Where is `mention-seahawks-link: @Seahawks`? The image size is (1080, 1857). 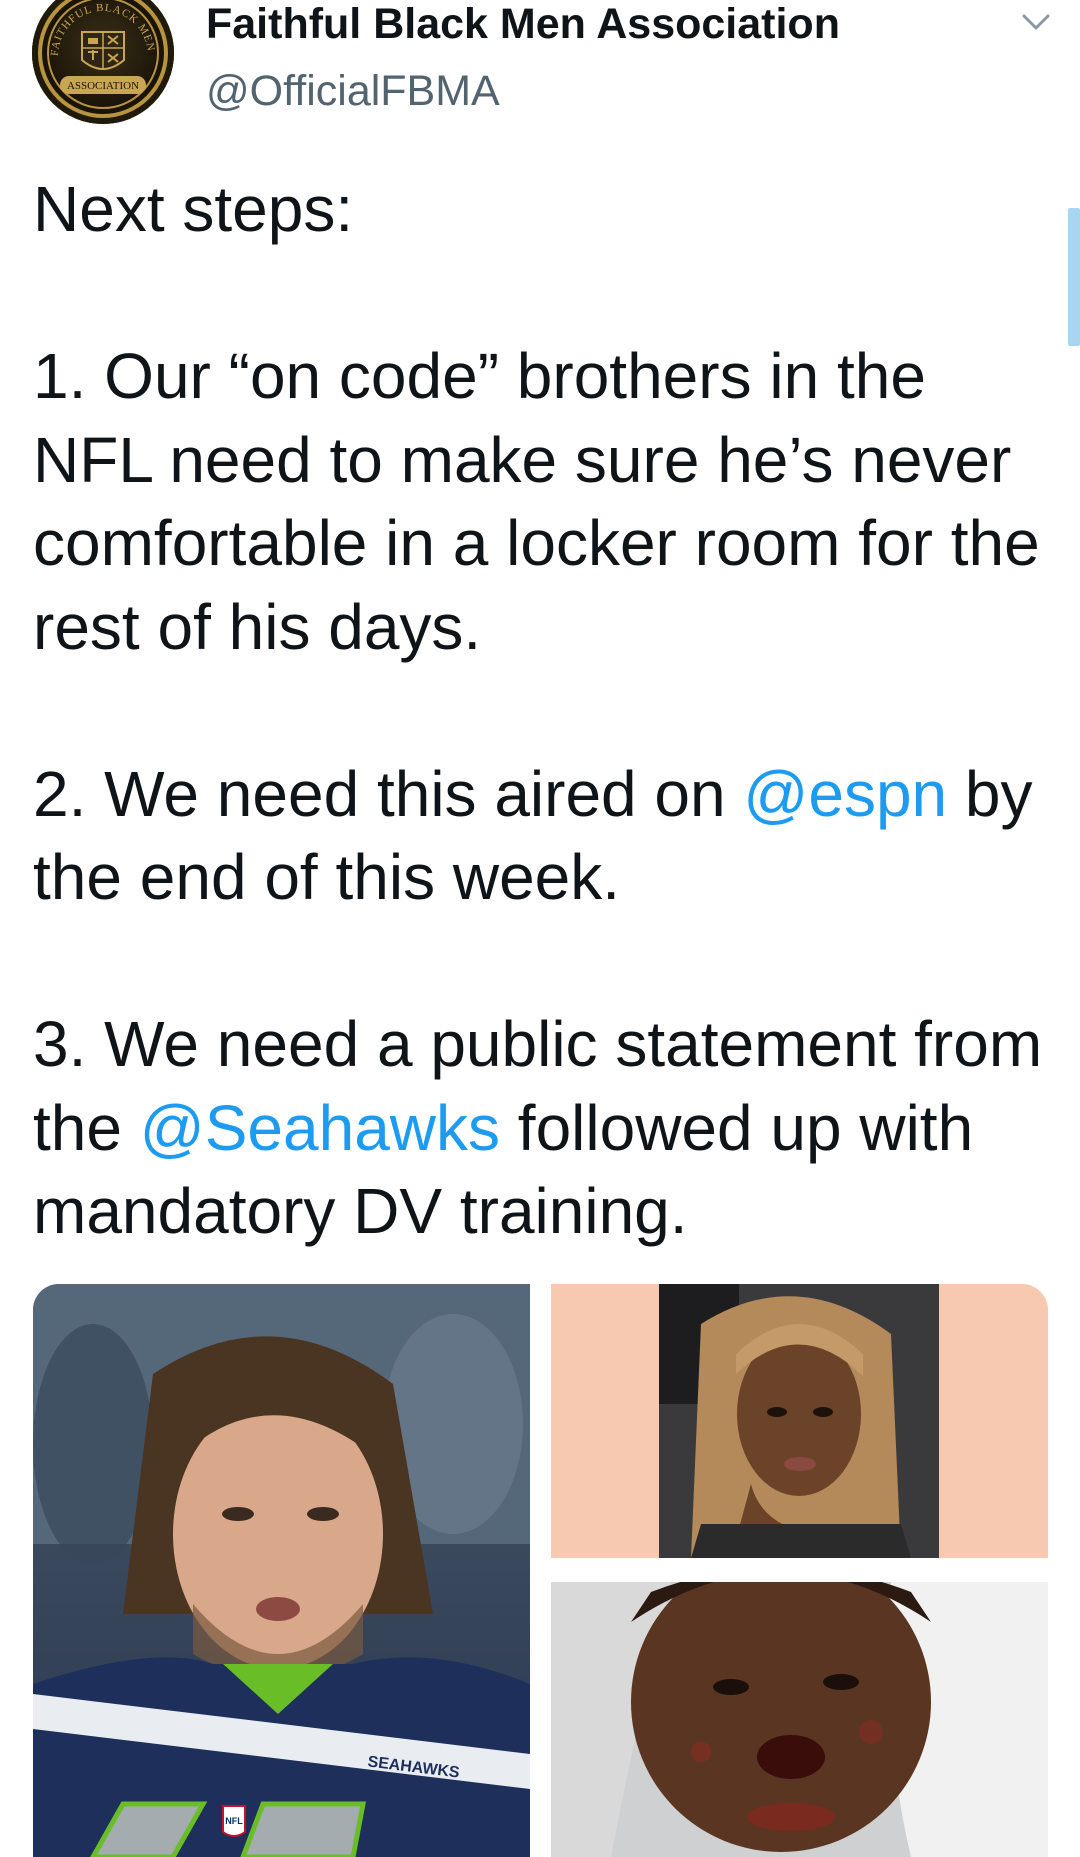 mention-seahawks-link: @Seahawks is located at coordinates (320, 1128).